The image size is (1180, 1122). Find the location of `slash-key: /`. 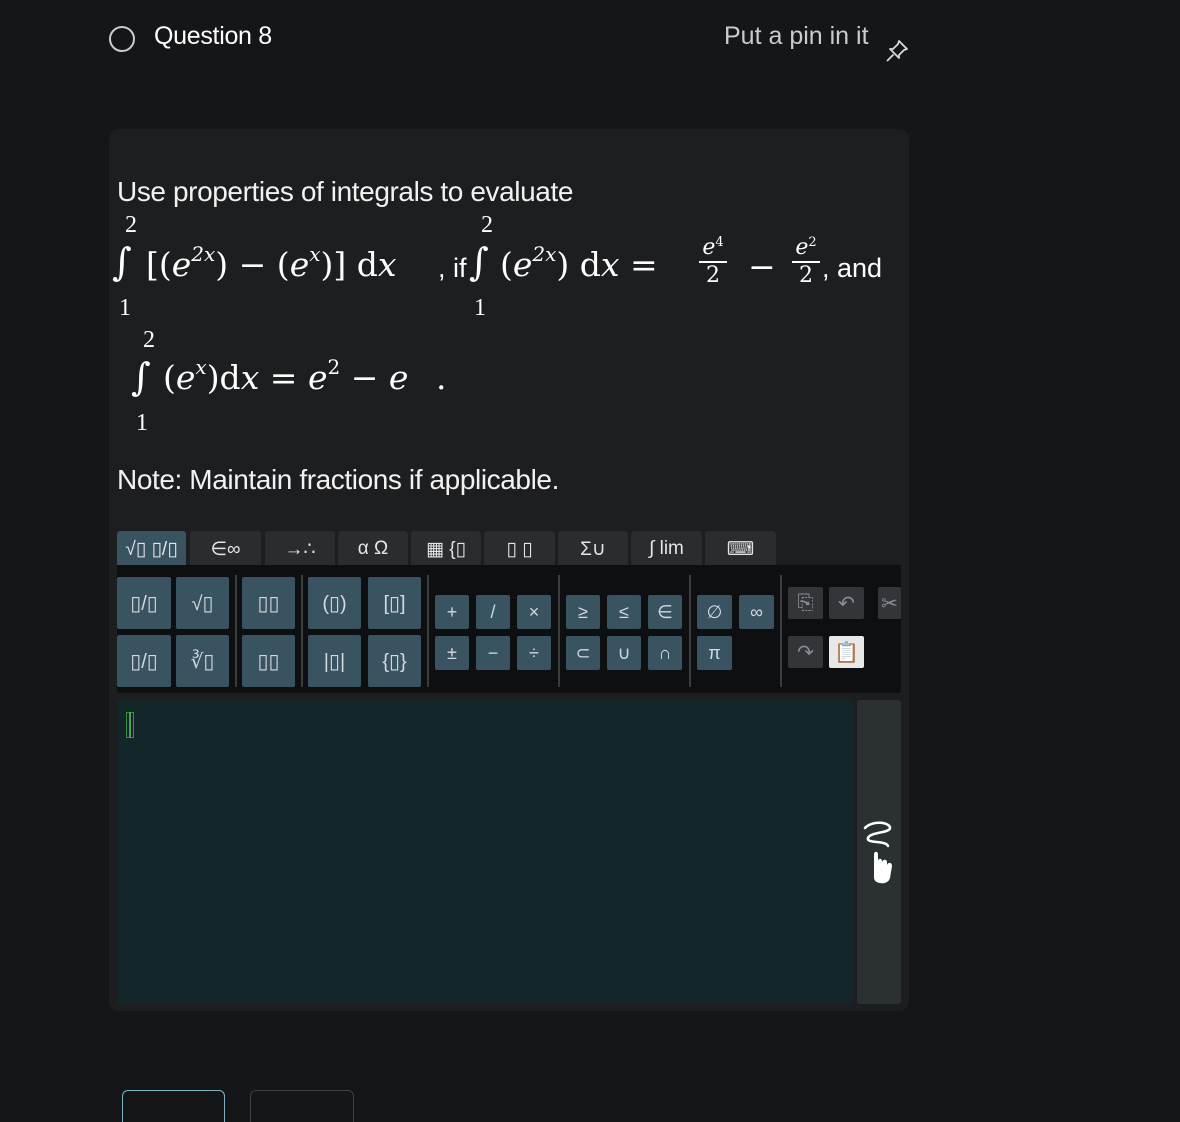

slash-key: / is located at coordinates (493, 612).